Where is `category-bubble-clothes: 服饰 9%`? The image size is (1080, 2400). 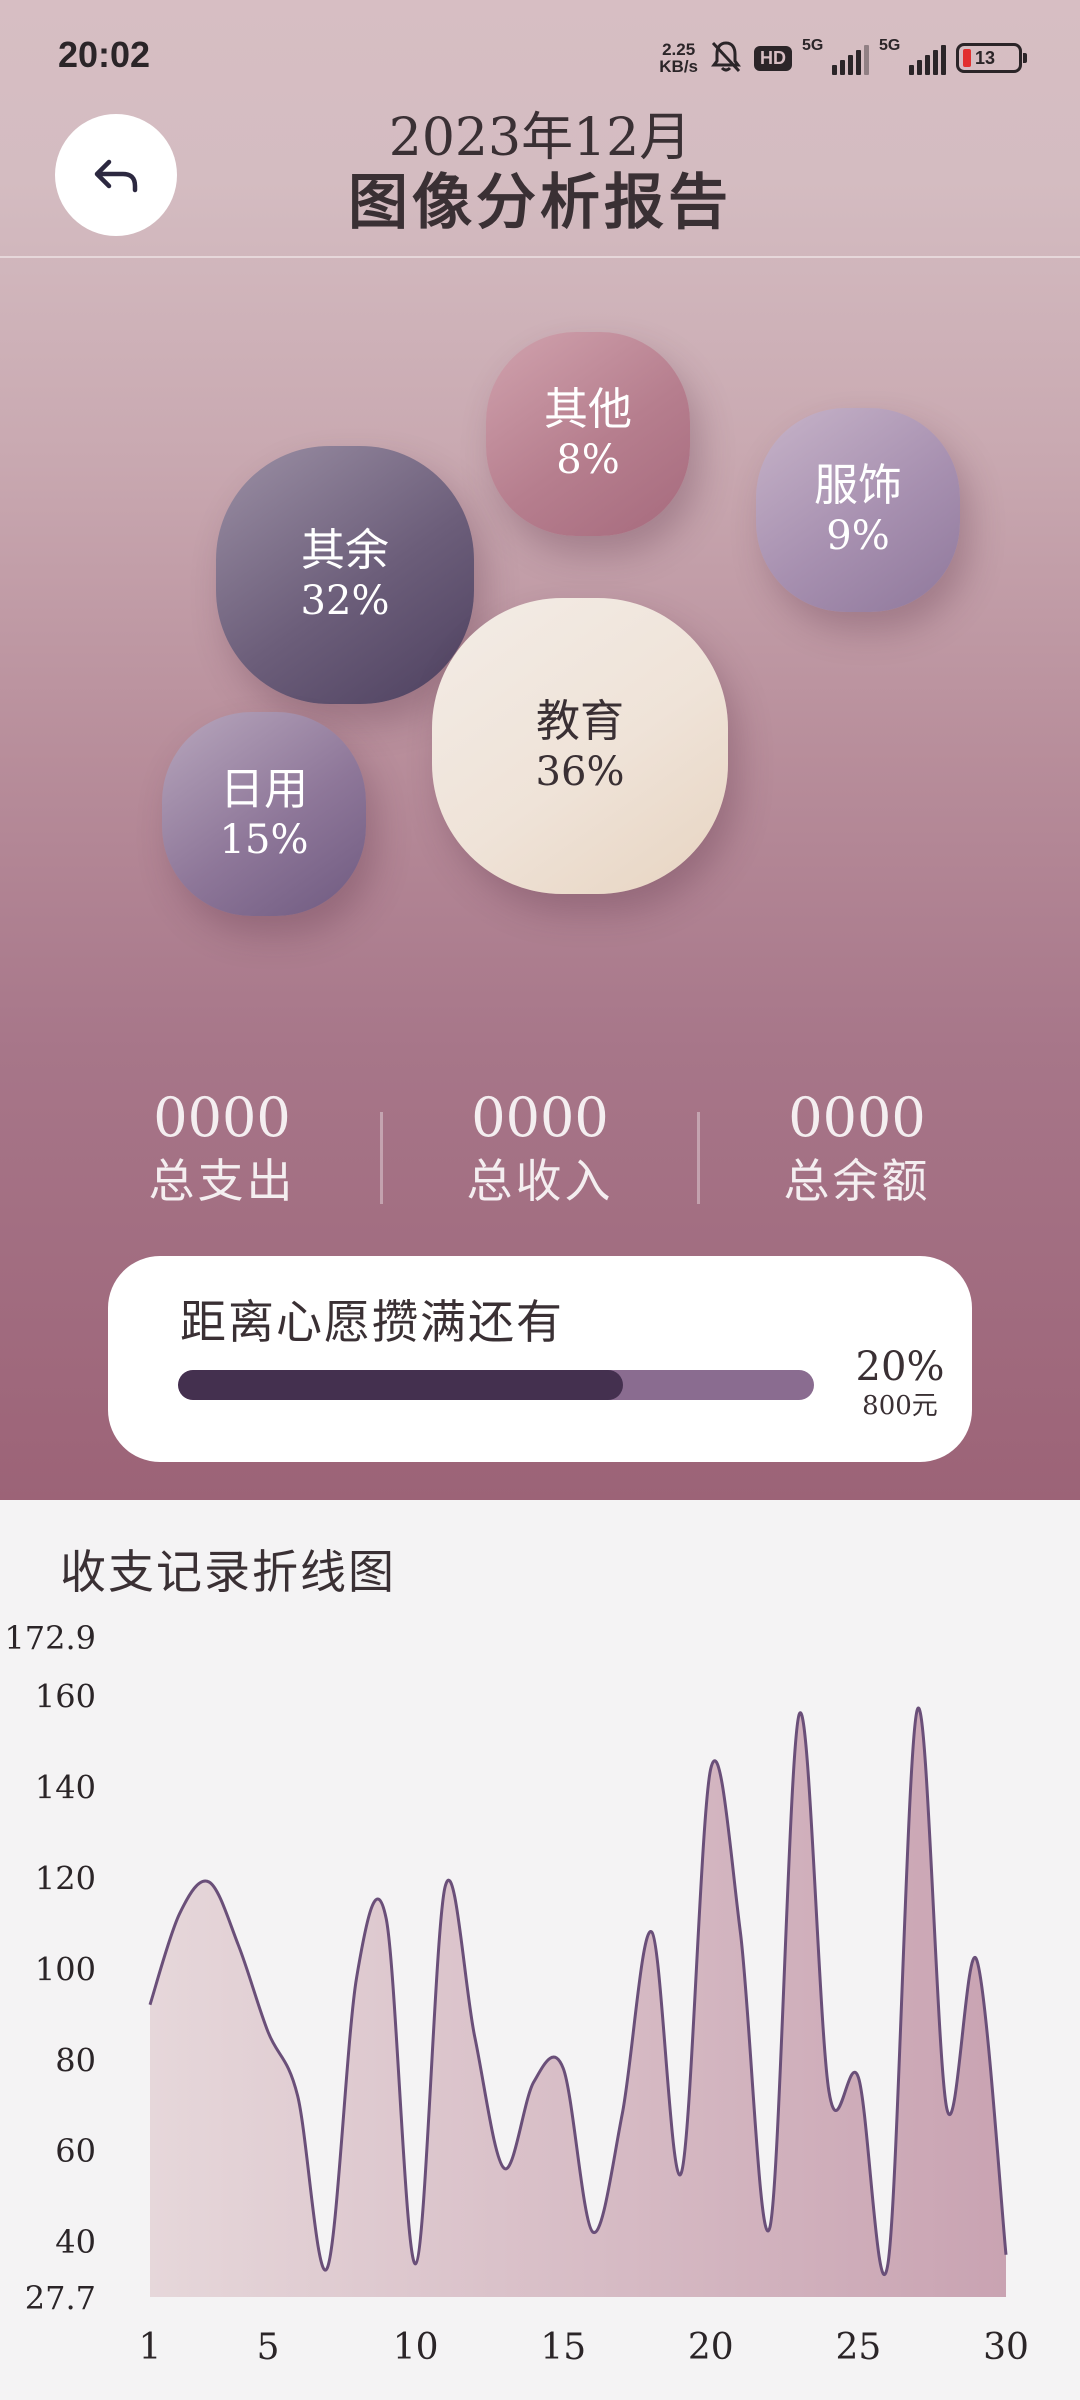 category-bubble-clothes: 服饰 9% is located at coordinates (858, 510).